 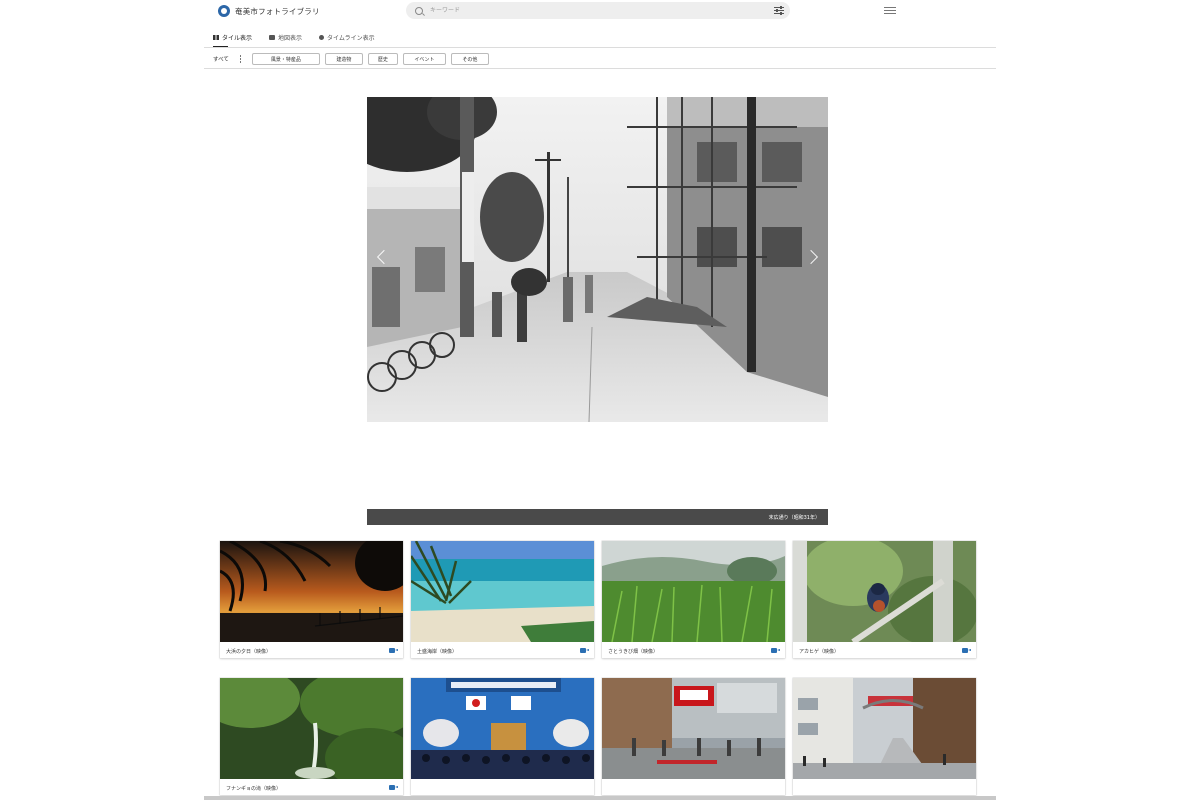 I want to click on search-input, so click(x=580, y=10).